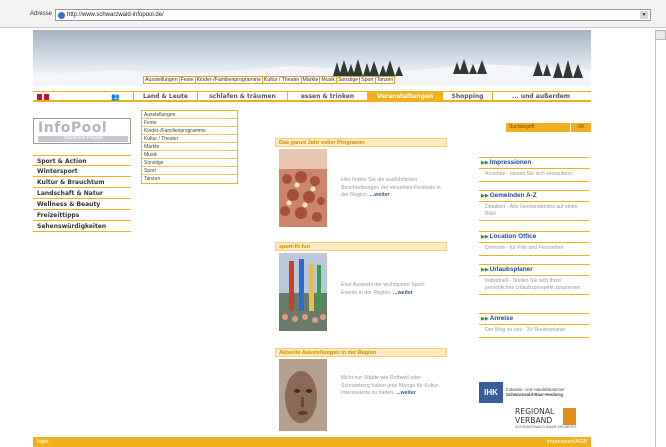 This screenshot has width=666, height=447. What do you see at coordinates (41, 14) in the screenshot?
I see `address-label: Adresse` at bounding box center [41, 14].